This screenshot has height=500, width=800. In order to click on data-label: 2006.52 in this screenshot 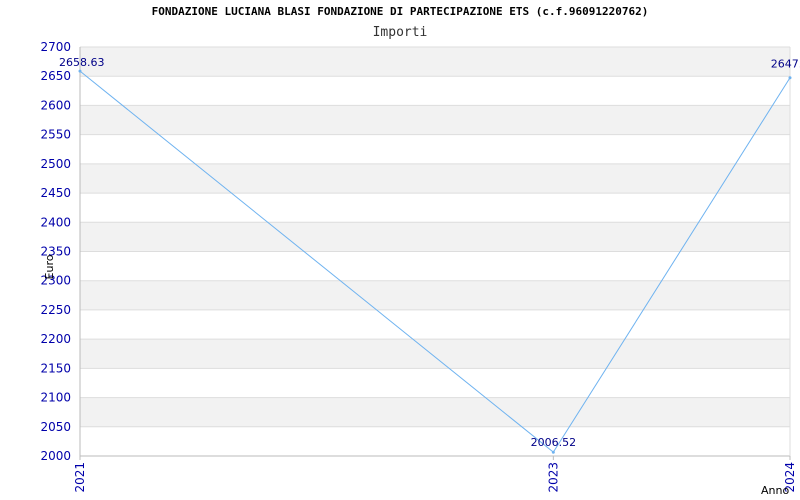, I will do `click(554, 442)`.